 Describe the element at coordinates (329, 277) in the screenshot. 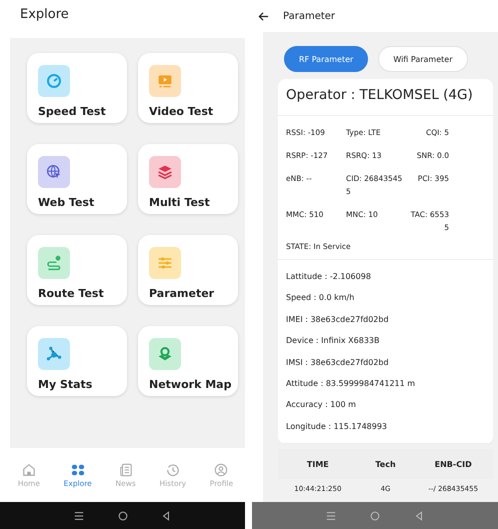

I see `info-line: Lattitude : -2.106098` at that location.